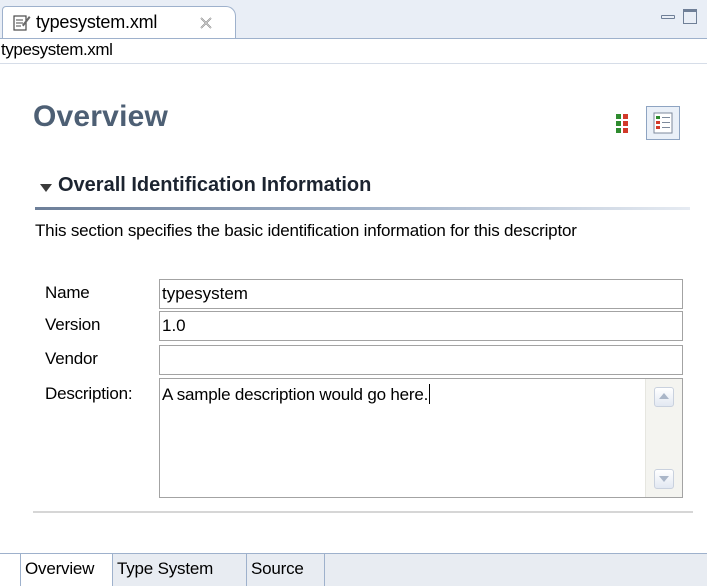  What do you see at coordinates (421, 360) in the screenshot?
I see `vendor-field` at bounding box center [421, 360].